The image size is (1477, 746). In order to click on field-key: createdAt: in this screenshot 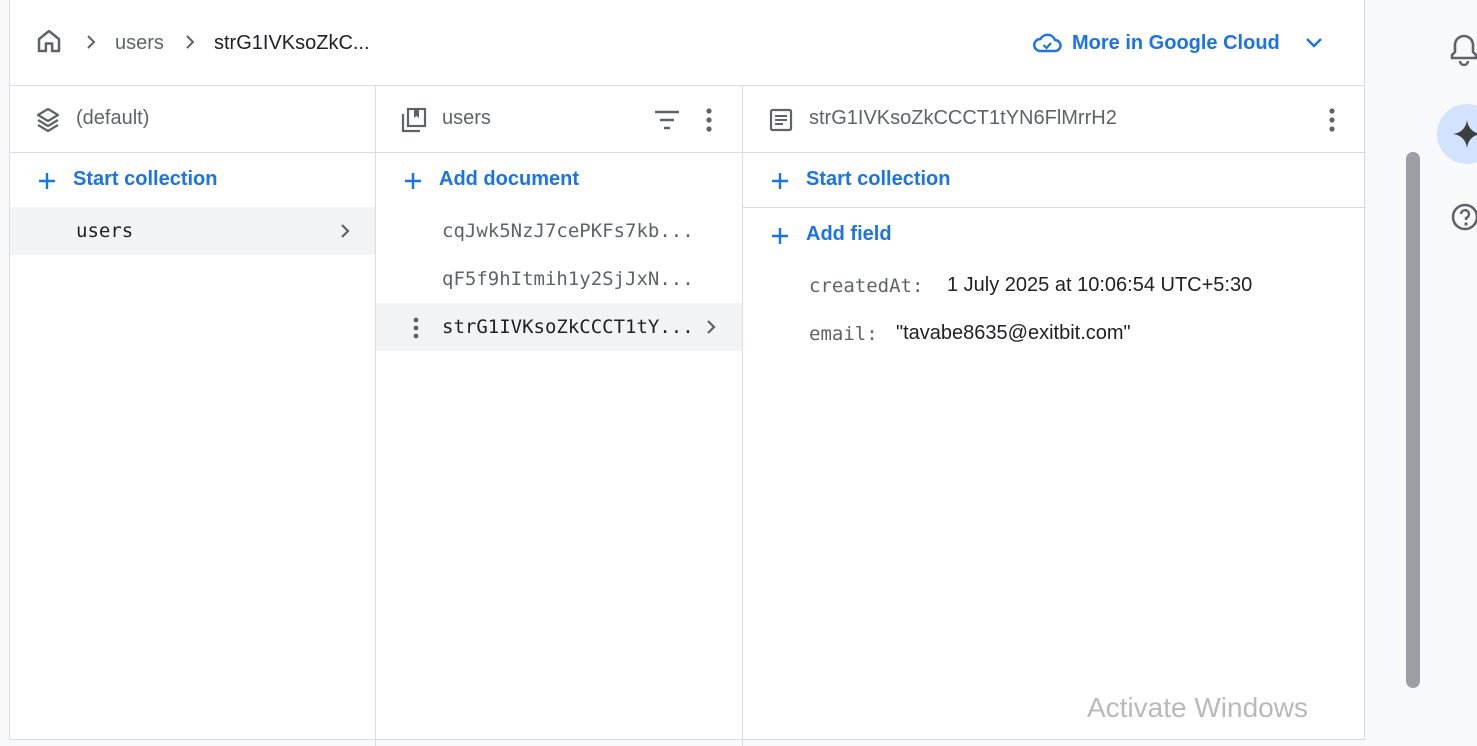, I will do `click(866, 286)`.